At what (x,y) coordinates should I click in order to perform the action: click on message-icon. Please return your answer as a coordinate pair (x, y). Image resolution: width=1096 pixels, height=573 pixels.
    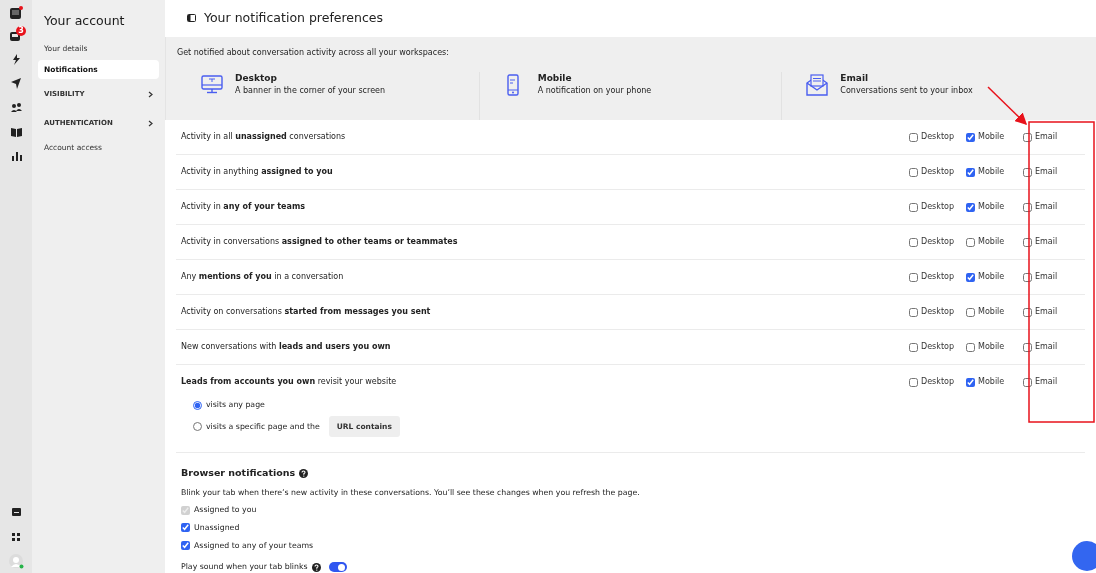
    Looking at the image, I should click on (16, 512).